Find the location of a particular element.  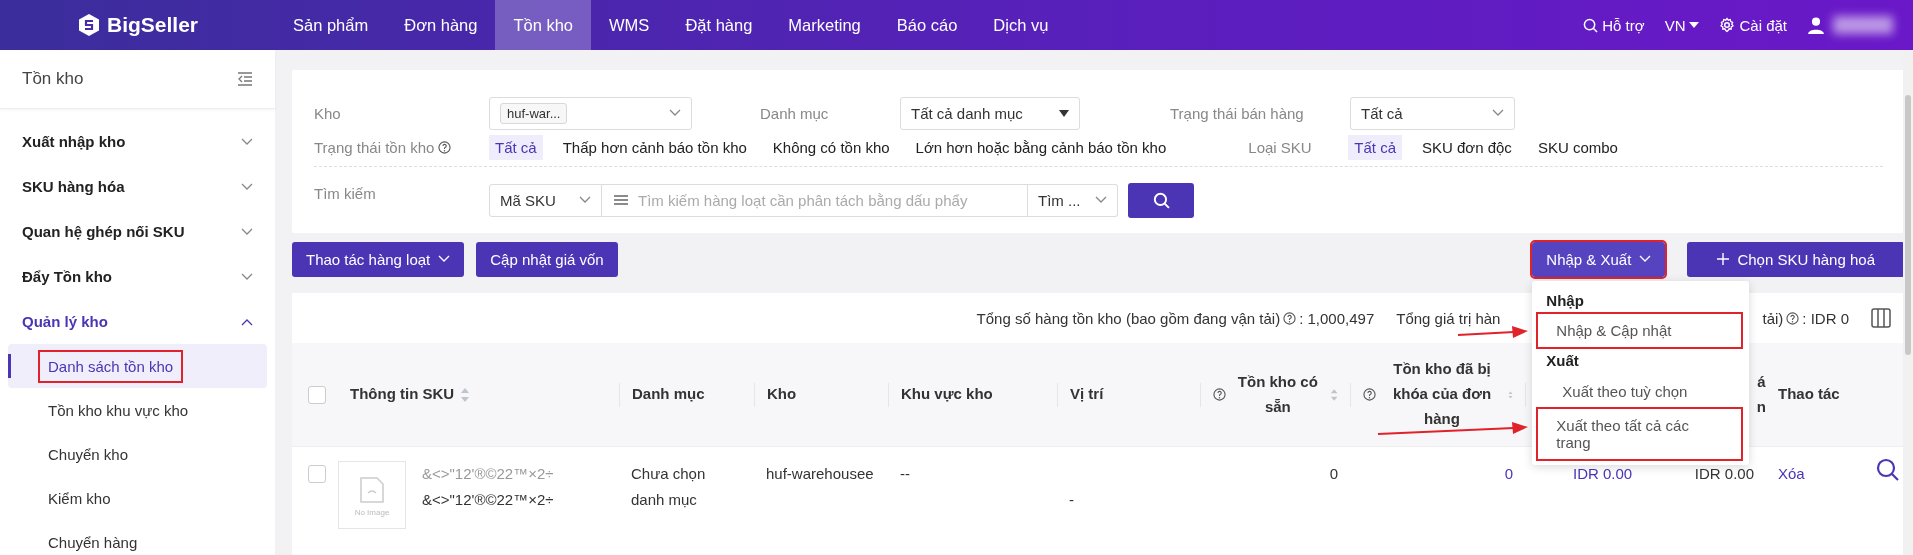

sku-code: &<>"12'®©22™×2÷ is located at coordinates (488, 499).